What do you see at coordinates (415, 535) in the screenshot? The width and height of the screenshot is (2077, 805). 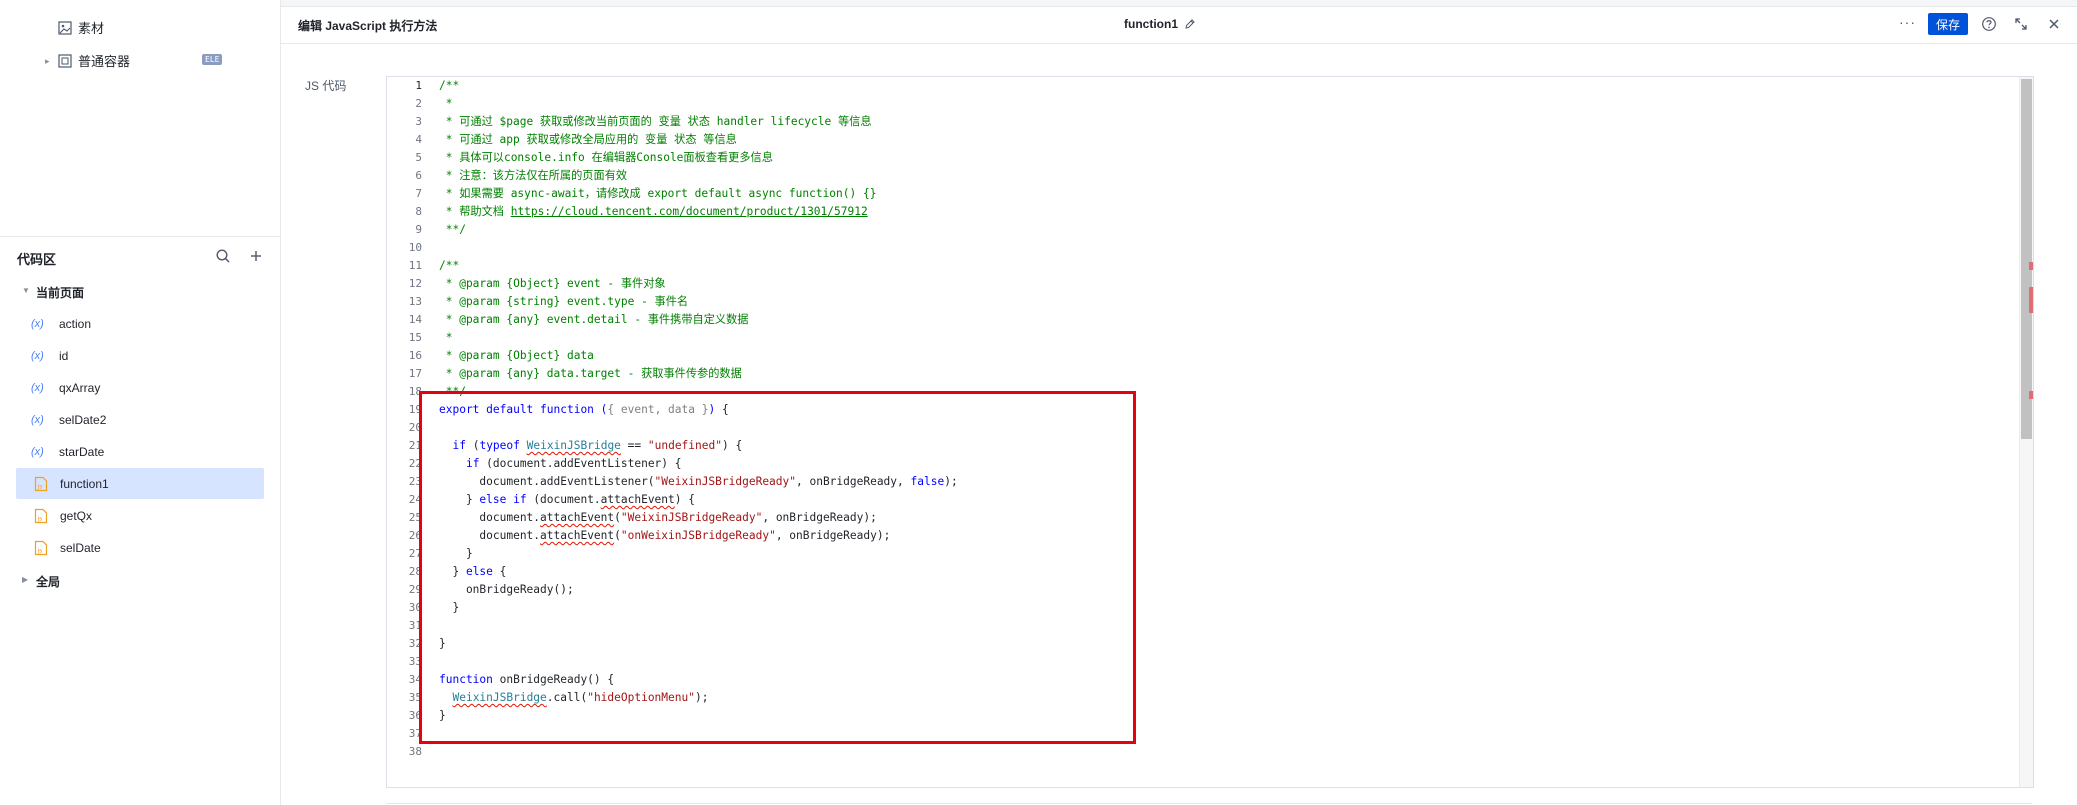 I see `line-number: 26` at bounding box center [415, 535].